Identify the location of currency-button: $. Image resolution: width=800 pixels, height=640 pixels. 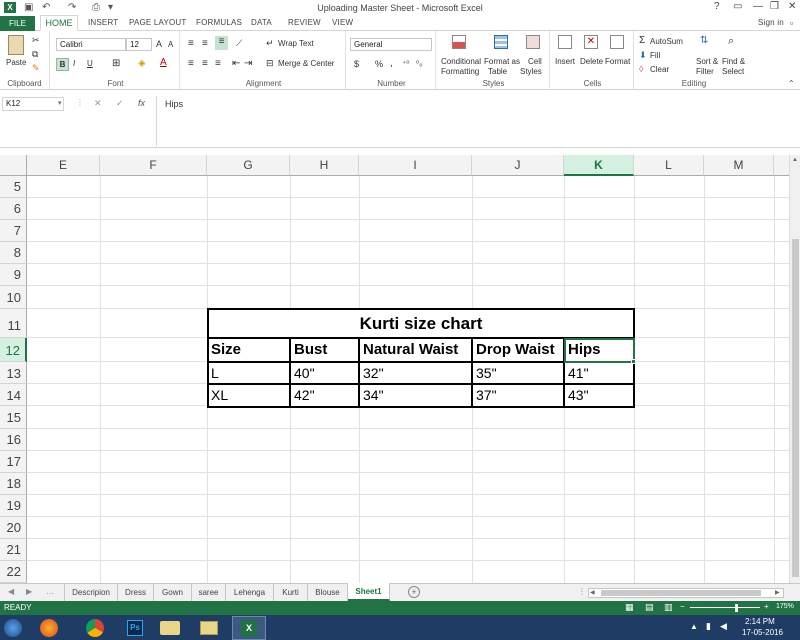
(356, 64).